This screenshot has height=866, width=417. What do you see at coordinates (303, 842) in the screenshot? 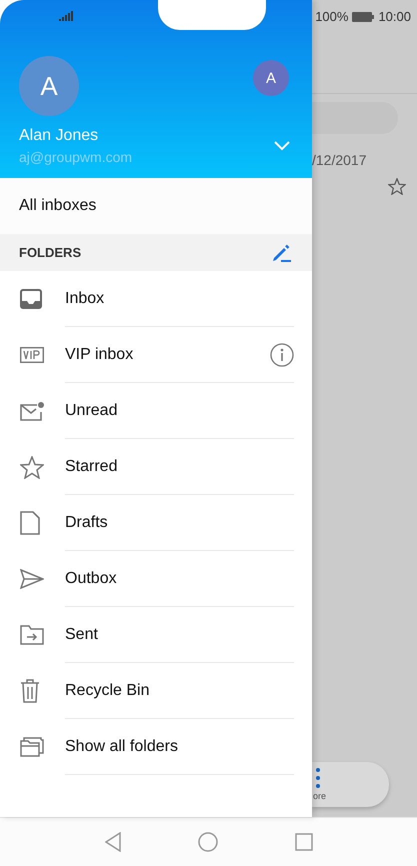
I see `recents-icon` at bounding box center [303, 842].